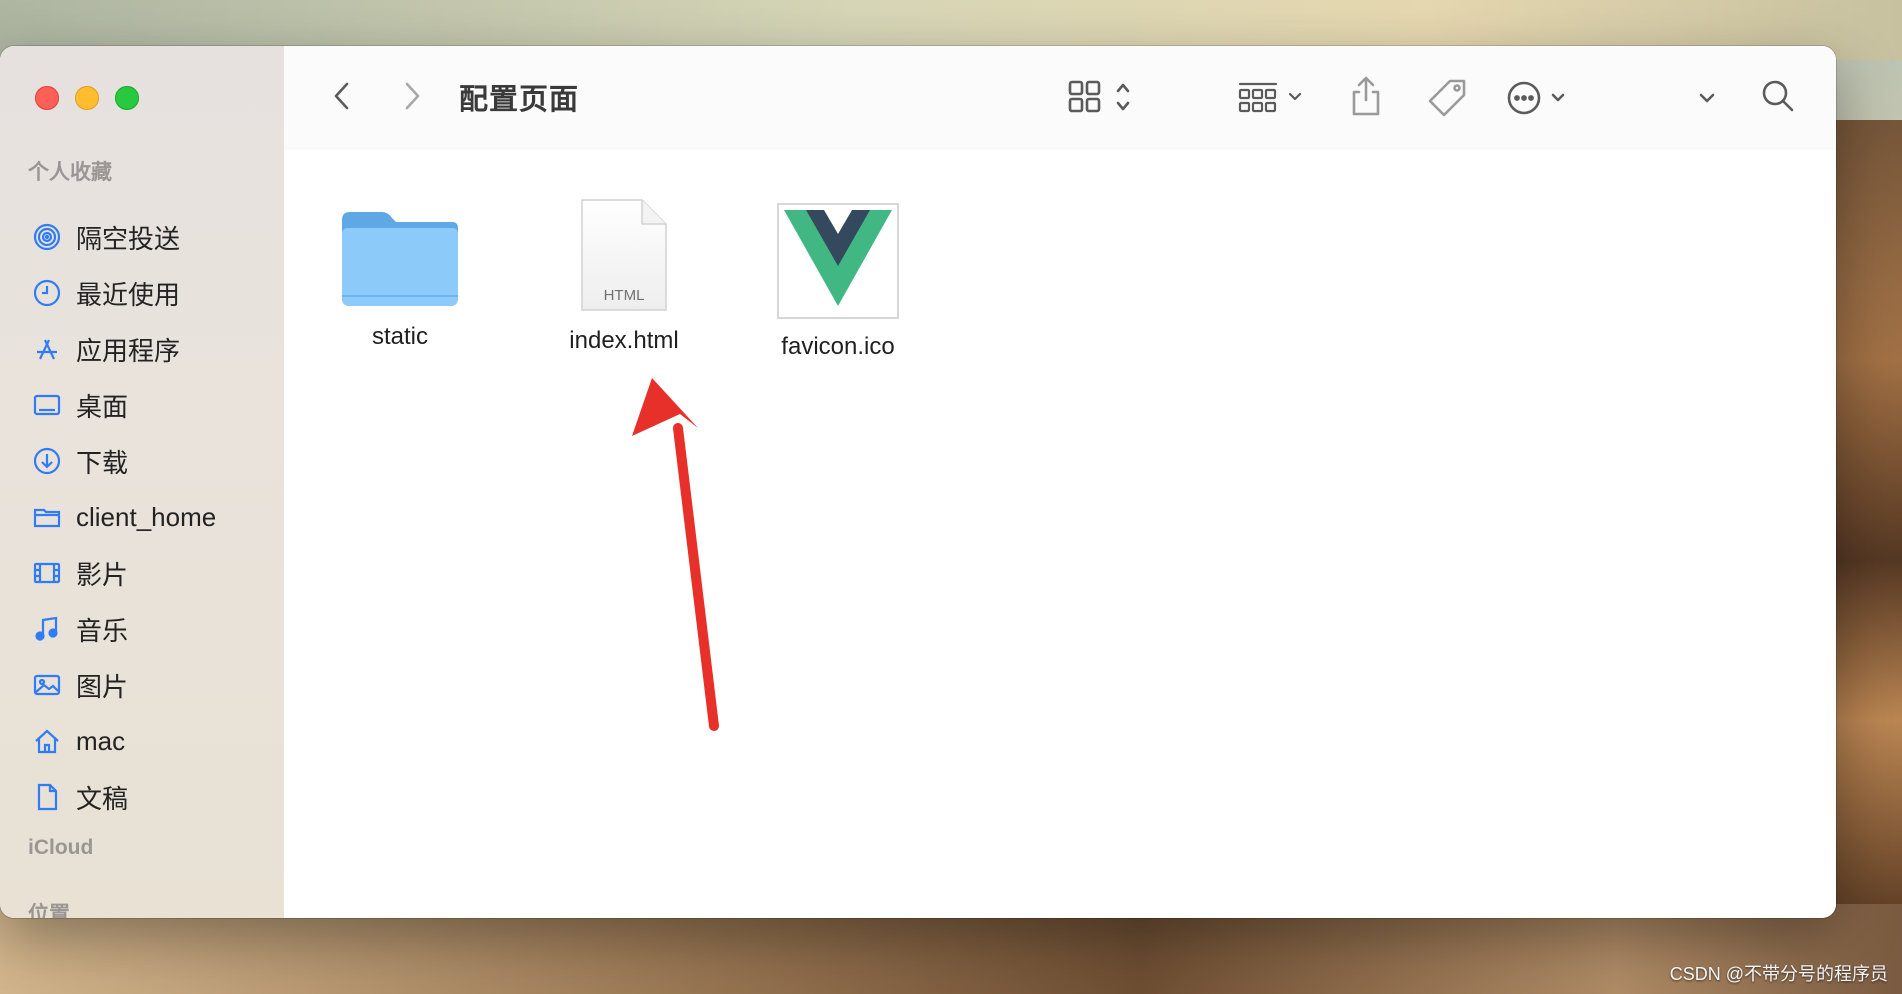 The height and width of the screenshot is (994, 1902). I want to click on watermark: CSDN @不带分号的程序员, so click(1778, 974).